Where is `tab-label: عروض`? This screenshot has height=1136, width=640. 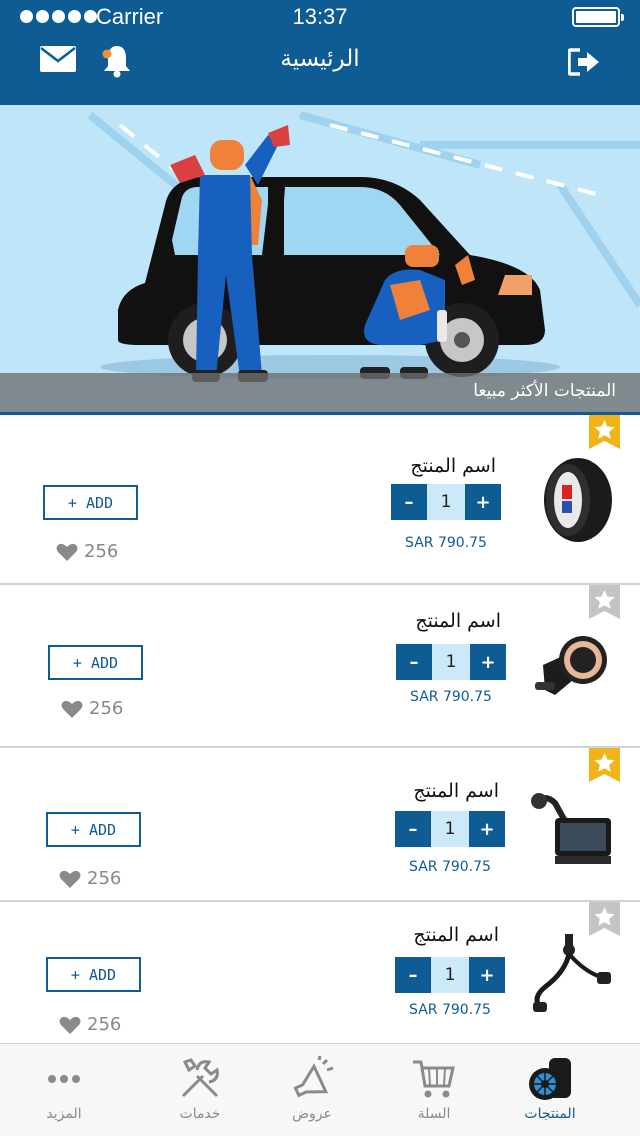 tab-label: عروض is located at coordinates (312, 1114).